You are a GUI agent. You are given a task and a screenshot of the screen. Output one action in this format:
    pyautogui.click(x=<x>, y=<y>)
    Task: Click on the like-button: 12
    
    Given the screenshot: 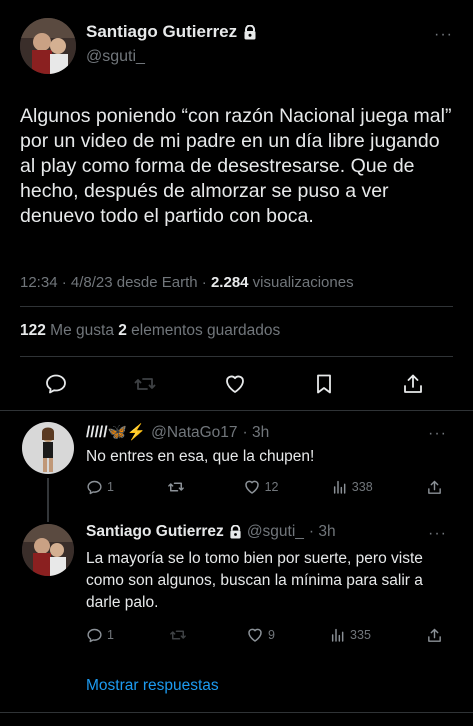 What is the action you would take?
    pyautogui.click(x=261, y=487)
    